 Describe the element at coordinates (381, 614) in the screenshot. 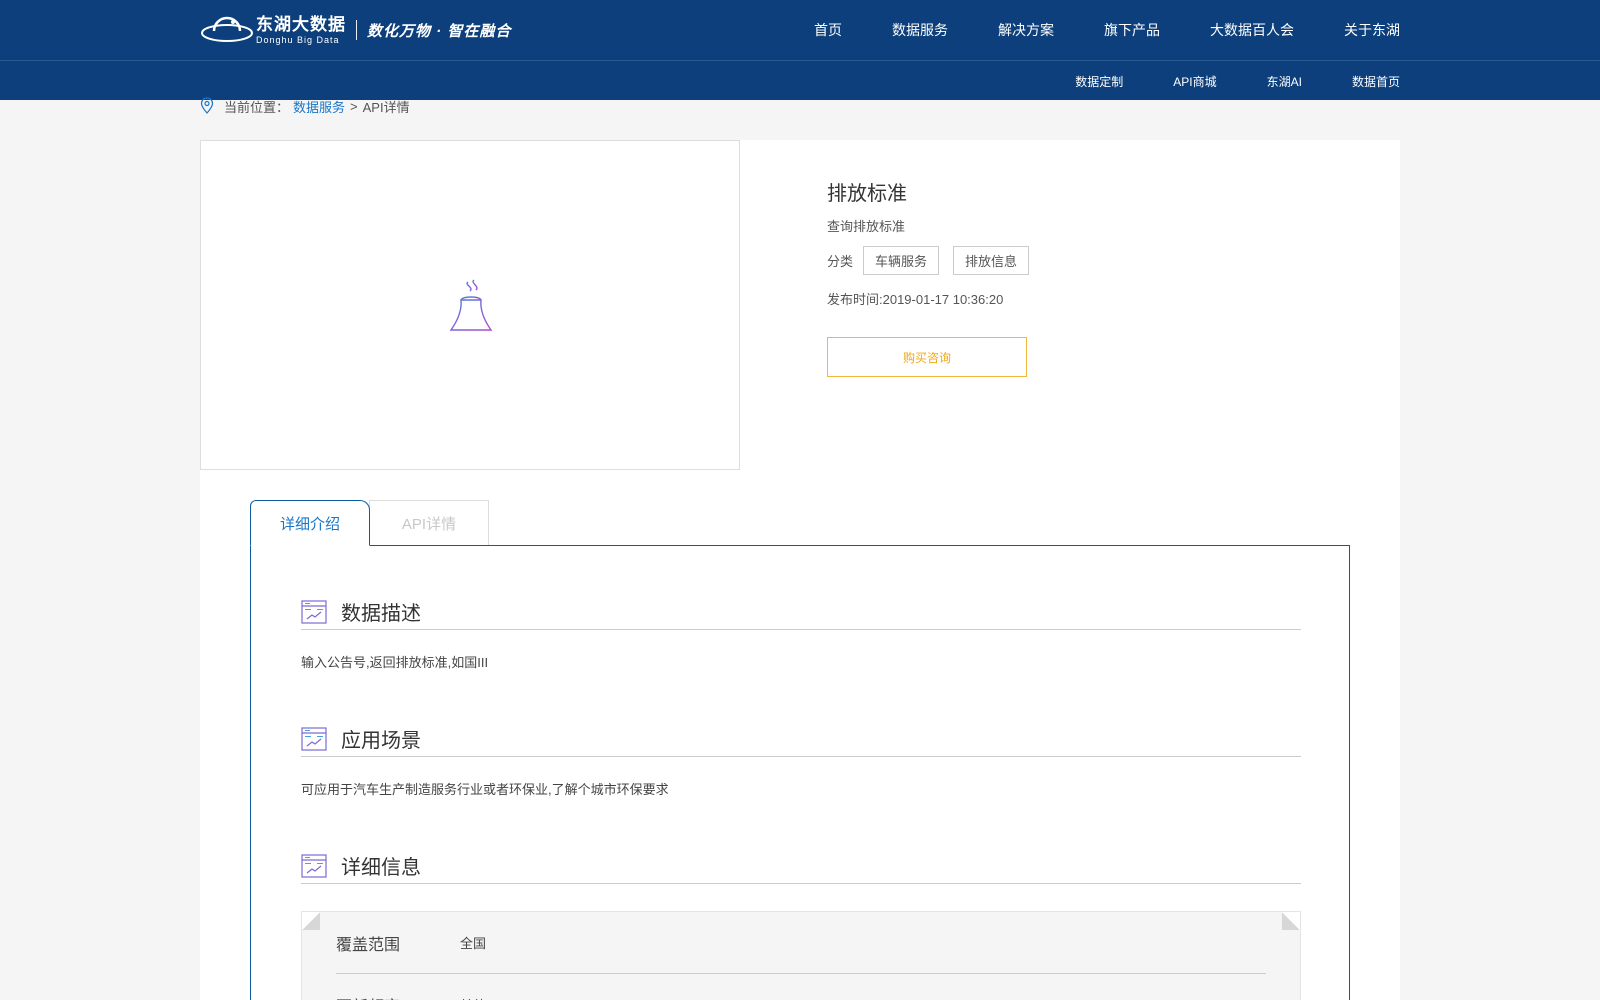

I see `section-title: 数据描述` at that location.